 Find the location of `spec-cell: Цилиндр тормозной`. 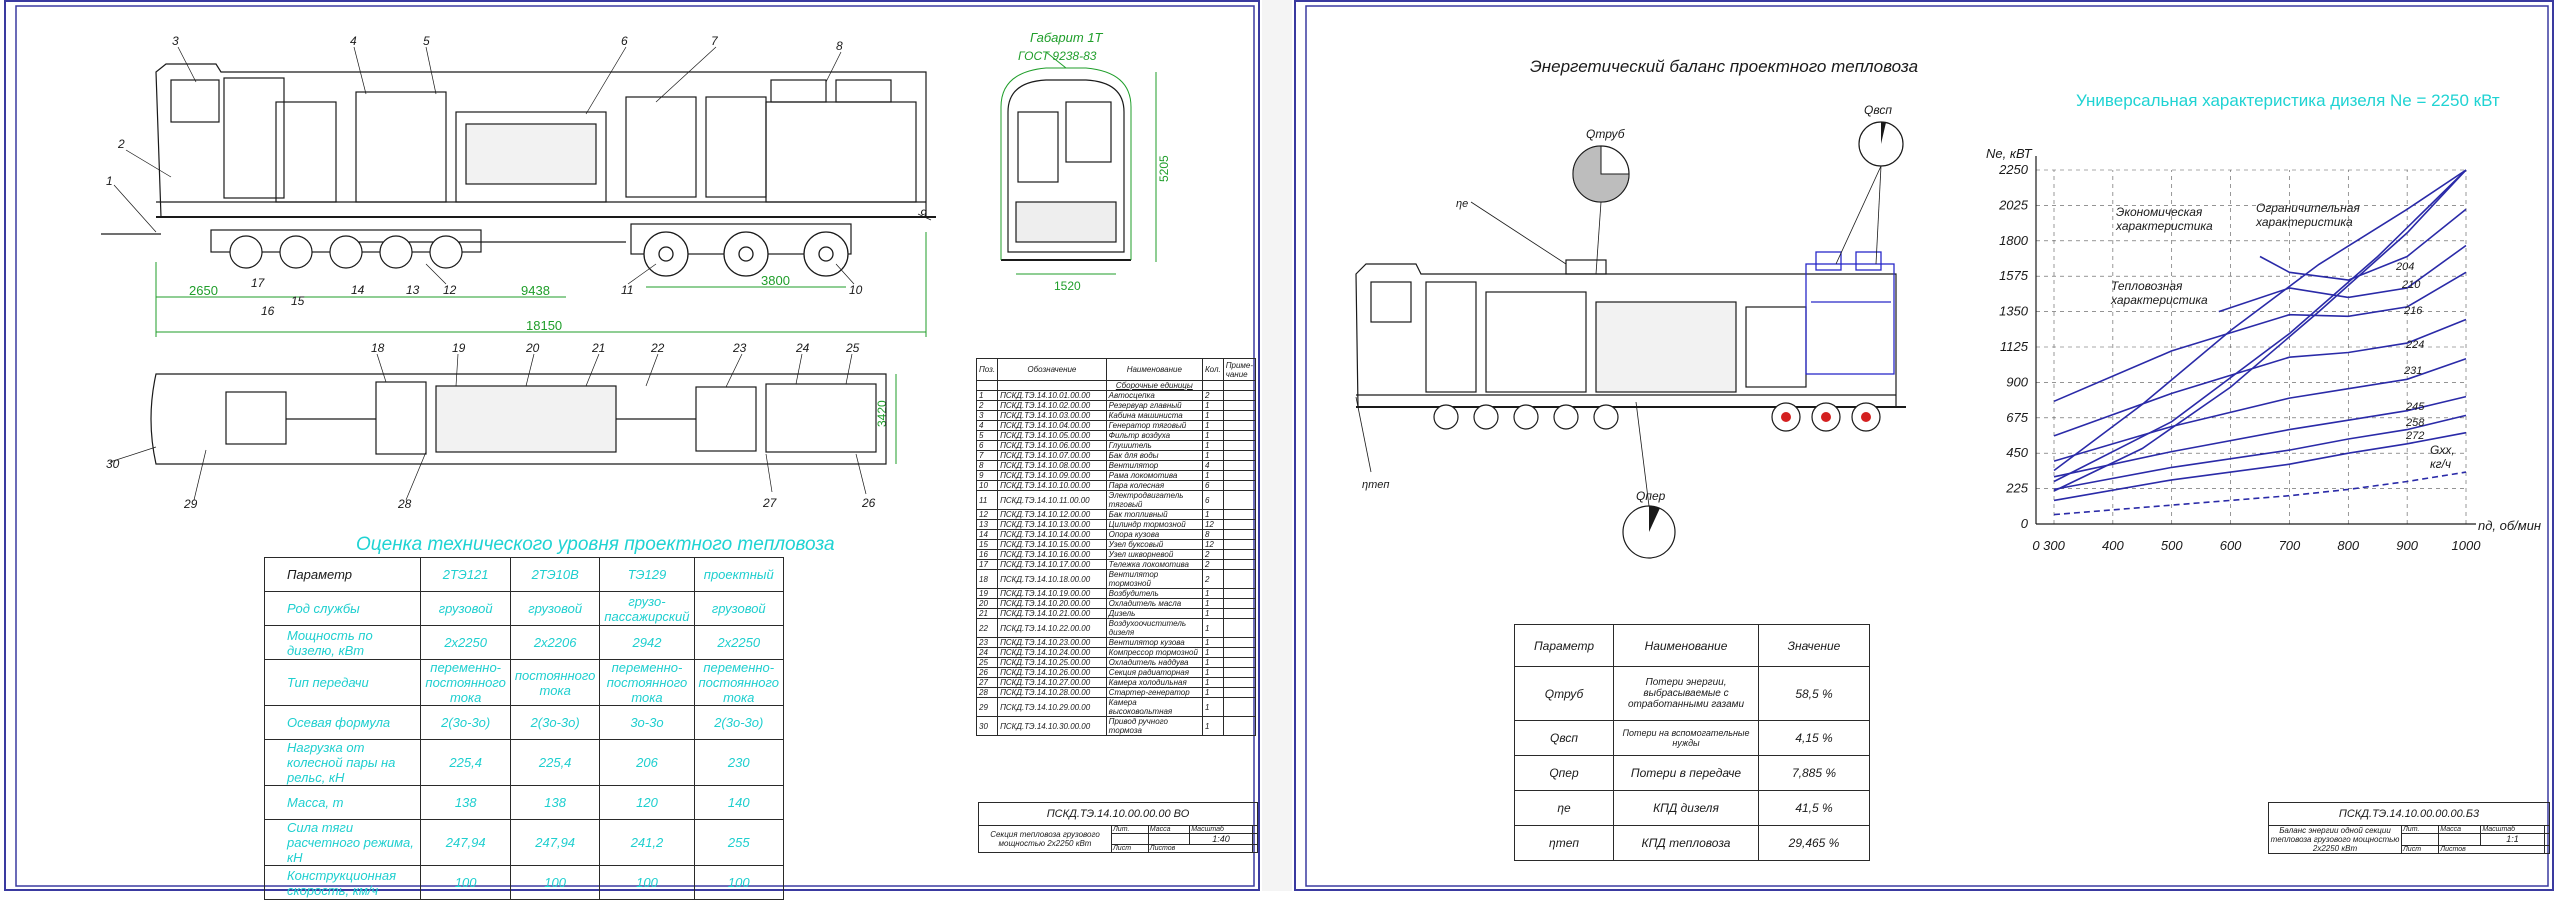

spec-cell: Цилиндр тормозной is located at coordinates (1154, 524).